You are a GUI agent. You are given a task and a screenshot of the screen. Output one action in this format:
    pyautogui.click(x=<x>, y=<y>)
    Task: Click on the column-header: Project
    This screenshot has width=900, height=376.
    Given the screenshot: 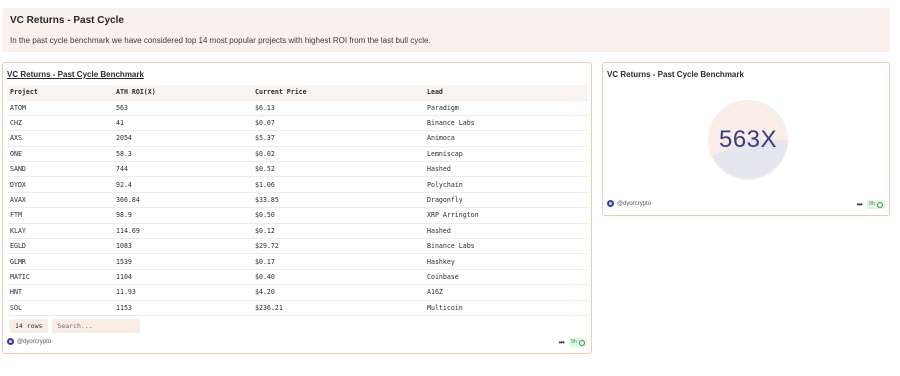 What is the action you would take?
    pyautogui.click(x=60, y=93)
    